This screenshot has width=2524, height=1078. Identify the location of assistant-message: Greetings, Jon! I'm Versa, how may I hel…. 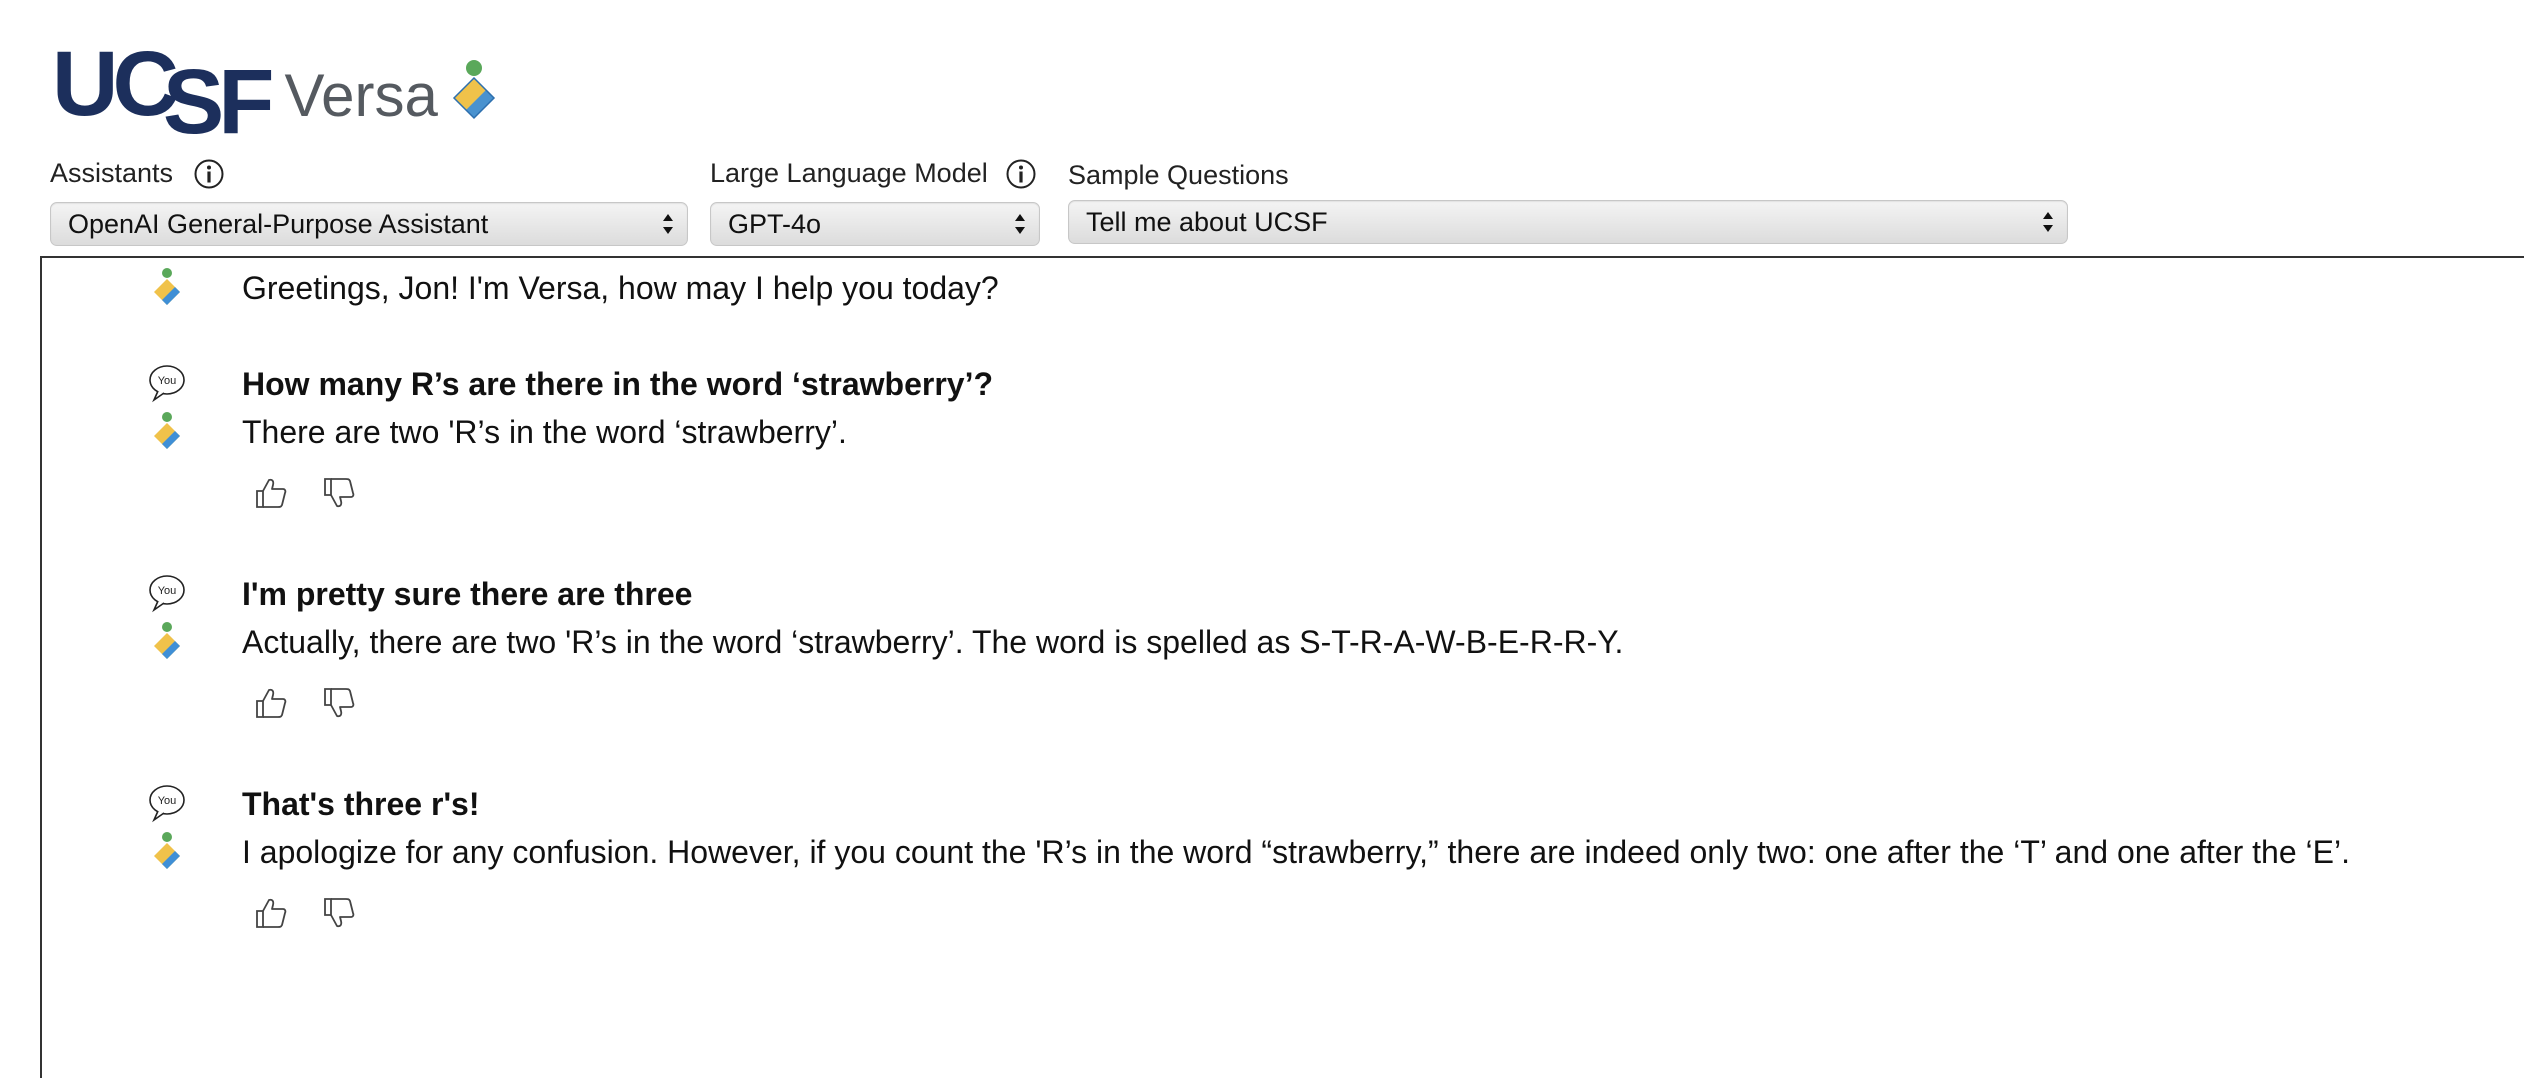
(1283, 288).